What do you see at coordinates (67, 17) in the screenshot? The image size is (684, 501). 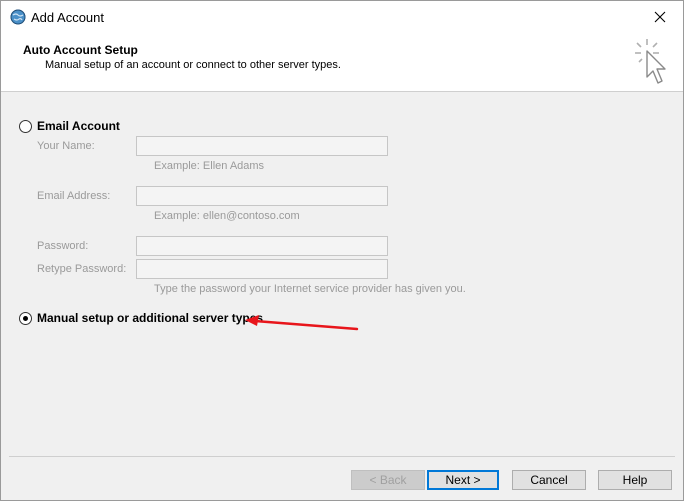 I see `window-title: Add Account` at bounding box center [67, 17].